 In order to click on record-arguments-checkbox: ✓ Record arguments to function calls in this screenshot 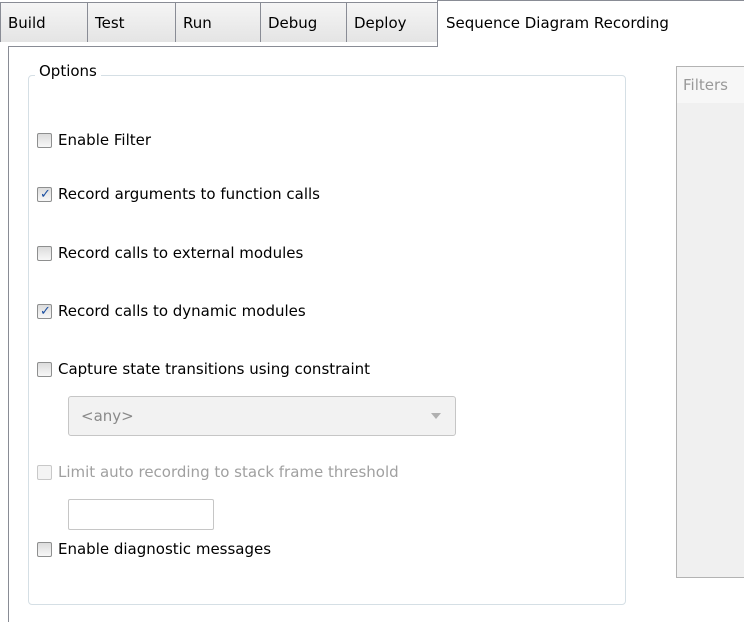, I will do `click(178, 194)`.